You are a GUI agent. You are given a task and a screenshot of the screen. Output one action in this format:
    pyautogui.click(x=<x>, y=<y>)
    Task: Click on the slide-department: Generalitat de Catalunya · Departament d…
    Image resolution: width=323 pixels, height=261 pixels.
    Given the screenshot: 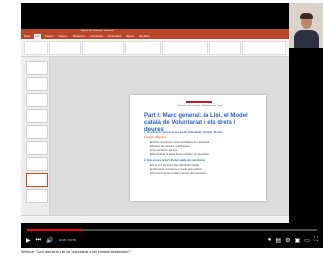 What is the action you would take?
    pyautogui.click(x=200, y=106)
    